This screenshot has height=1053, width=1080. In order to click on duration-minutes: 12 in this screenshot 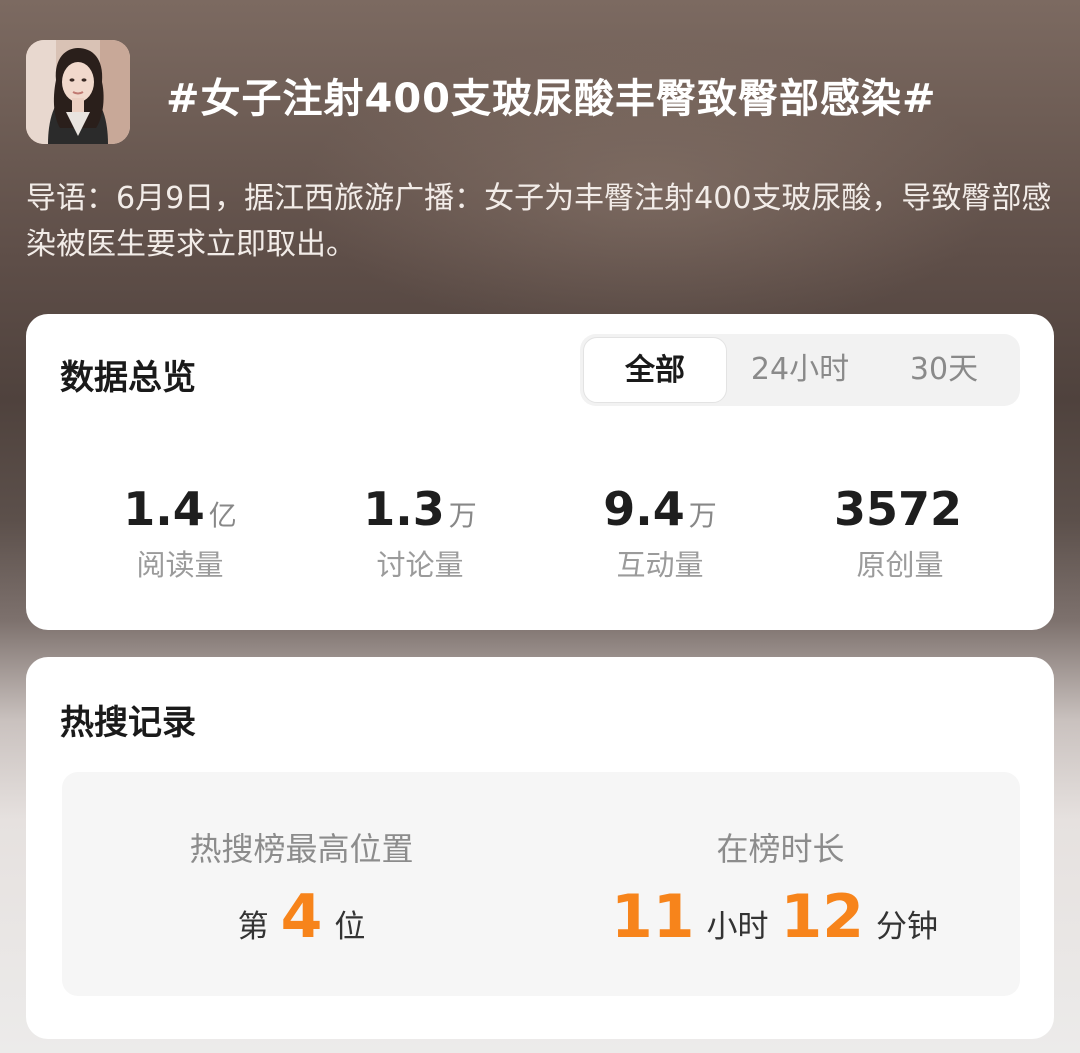, I will do `click(822, 917)`.